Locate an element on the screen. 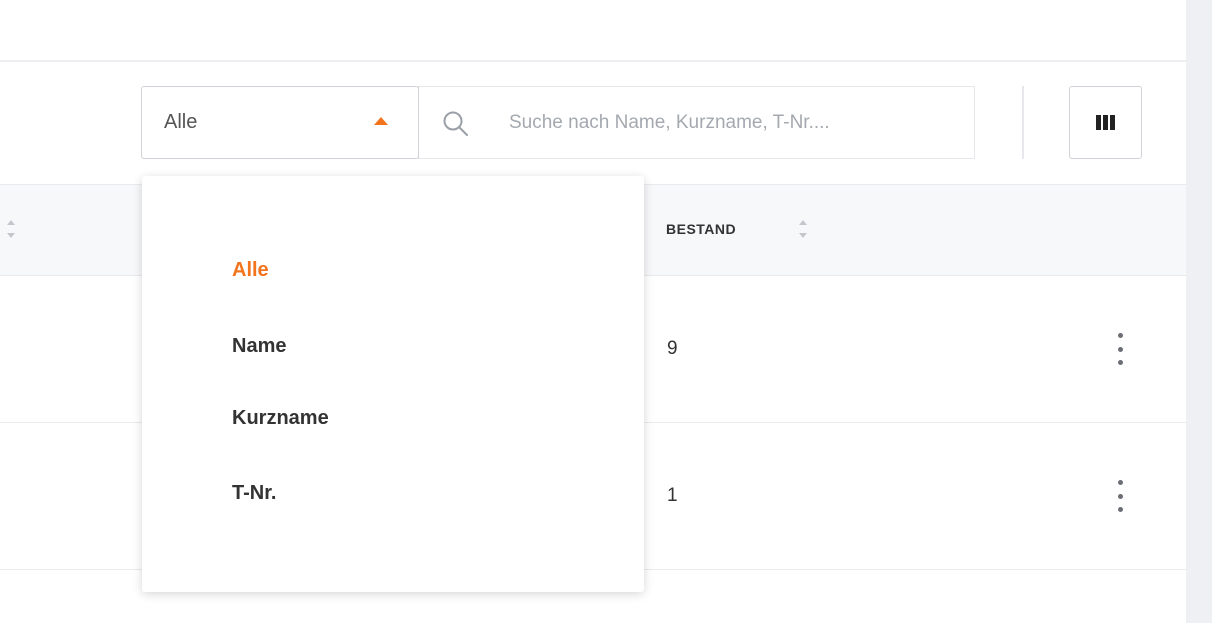  toolbar-divider is located at coordinates (1023, 122).